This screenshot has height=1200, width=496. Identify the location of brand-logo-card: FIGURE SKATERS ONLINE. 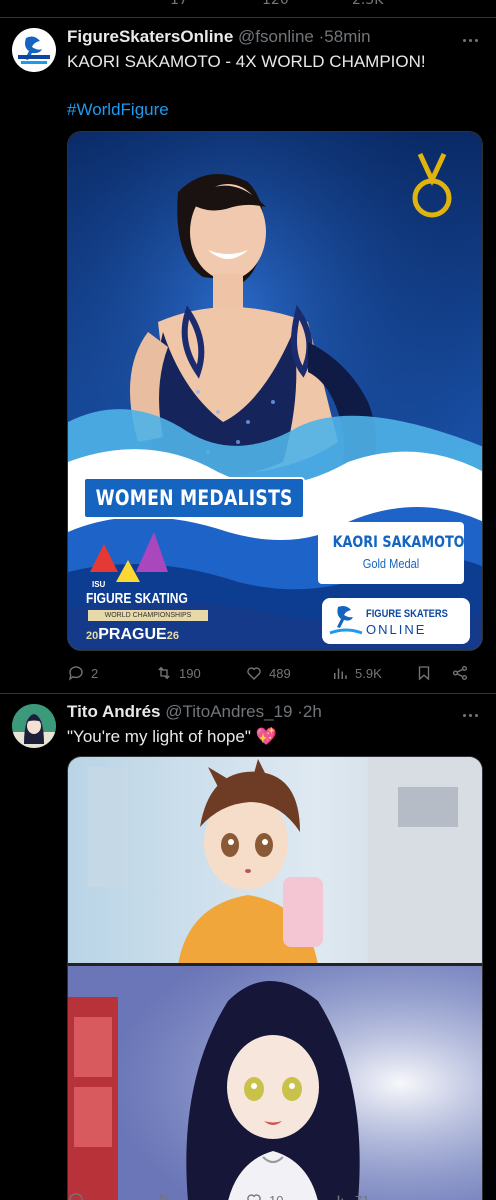
(396, 621).